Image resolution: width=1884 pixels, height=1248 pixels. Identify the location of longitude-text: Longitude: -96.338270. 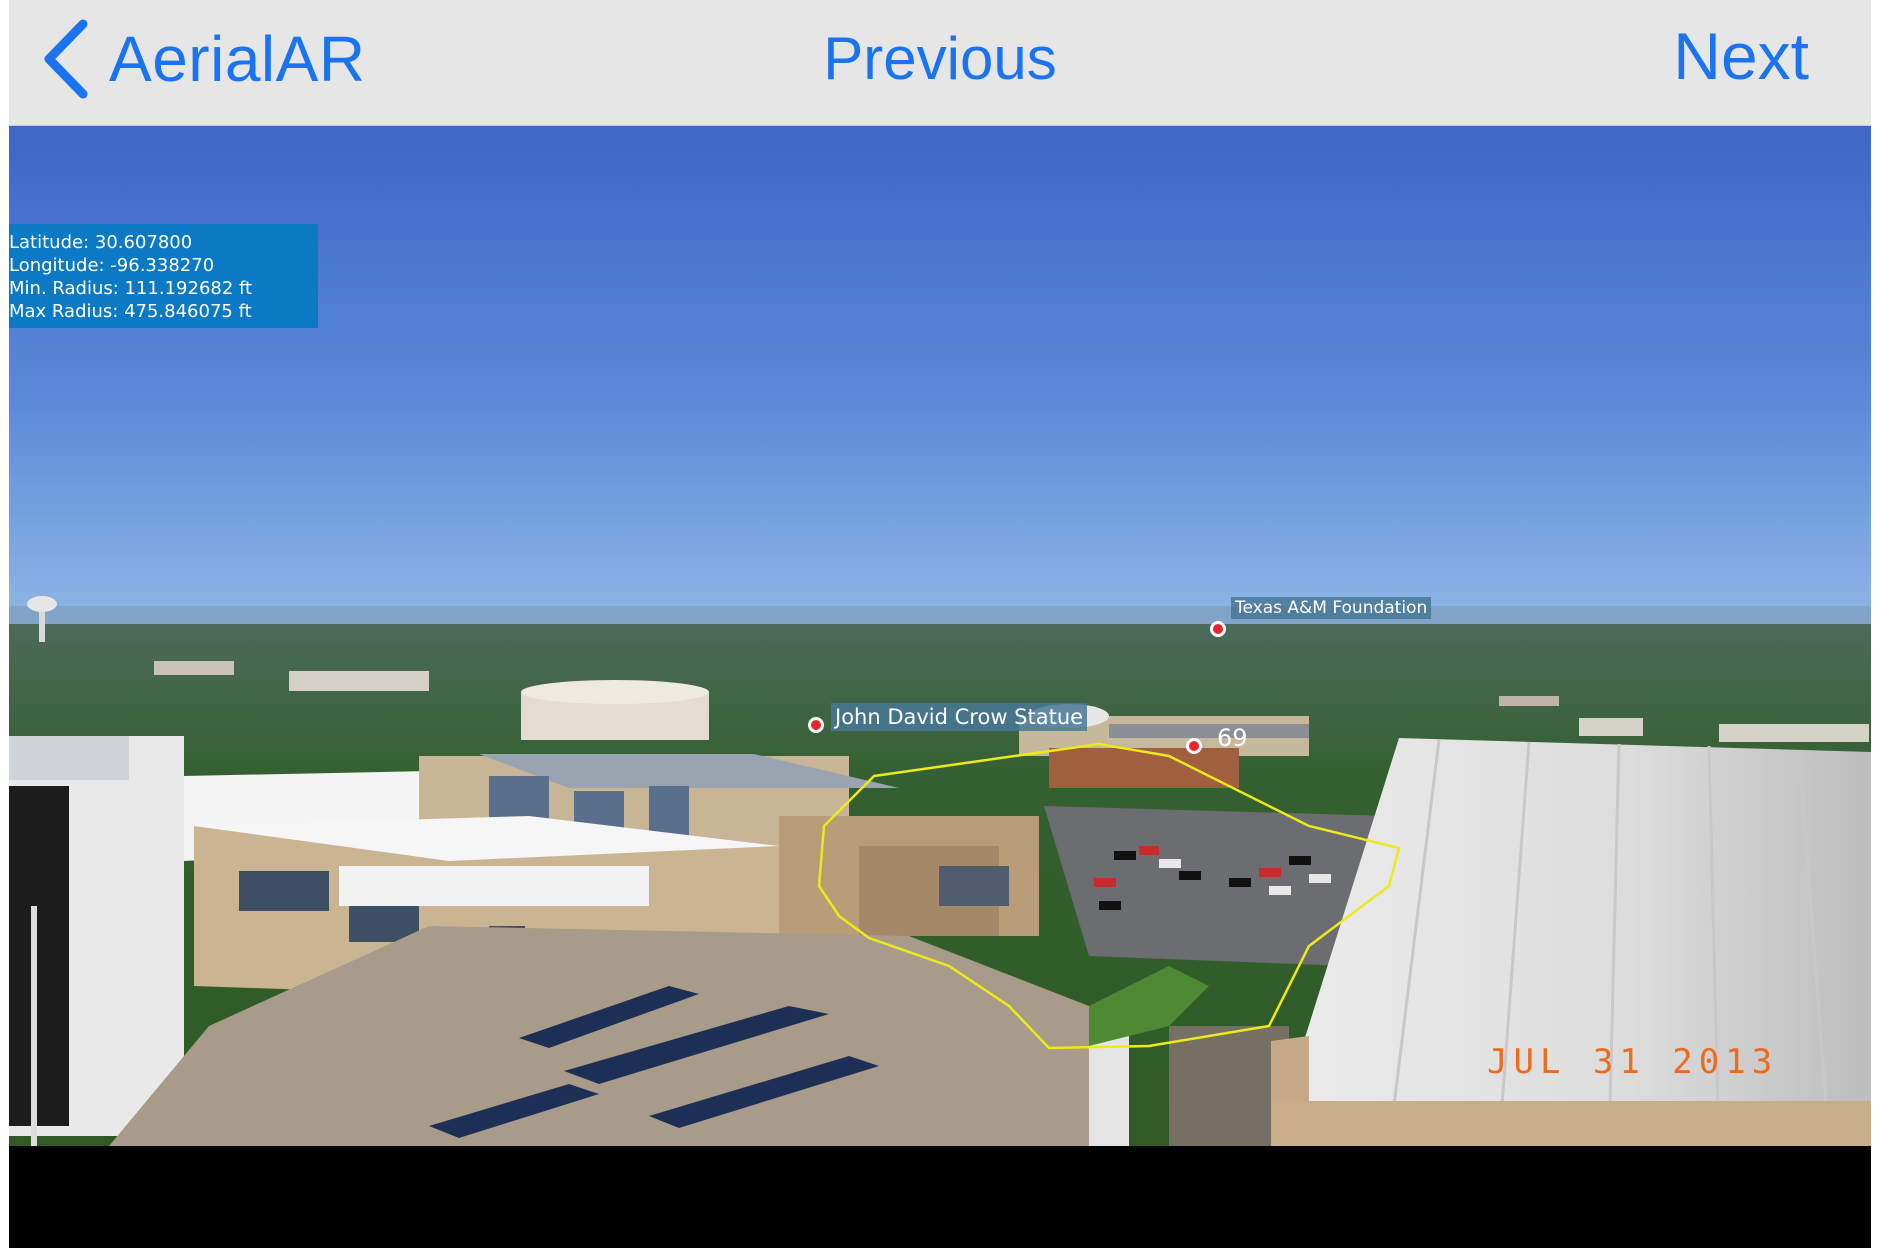
(112, 265).